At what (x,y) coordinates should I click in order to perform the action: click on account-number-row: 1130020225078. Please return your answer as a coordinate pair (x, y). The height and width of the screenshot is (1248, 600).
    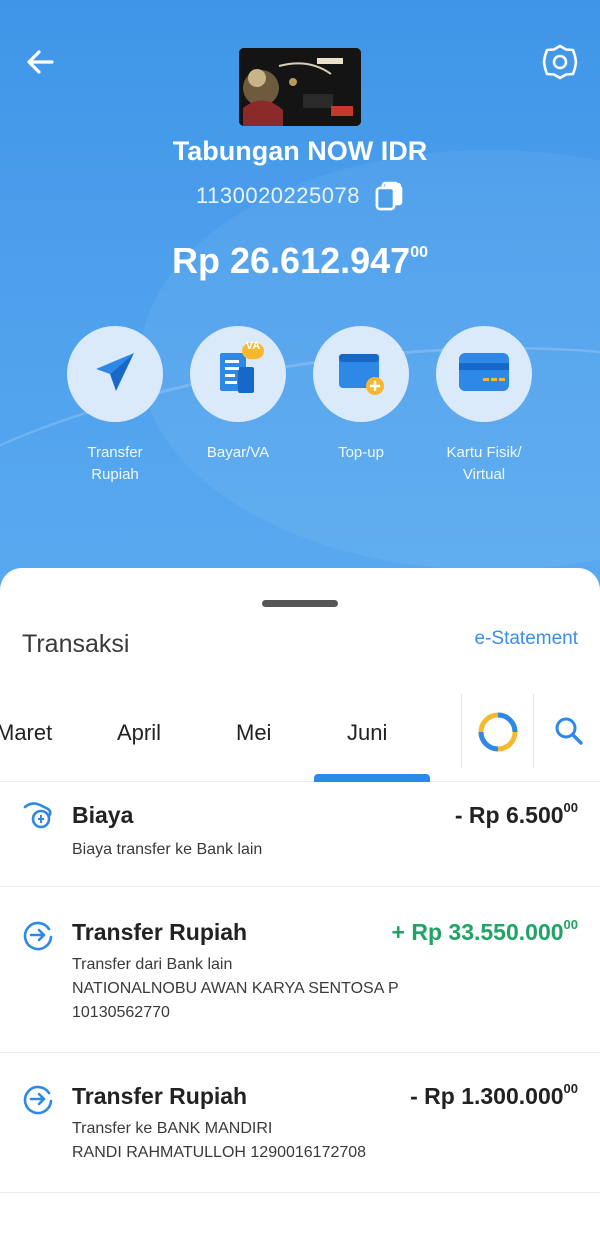
    Looking at the image, I should click on (300, 196).